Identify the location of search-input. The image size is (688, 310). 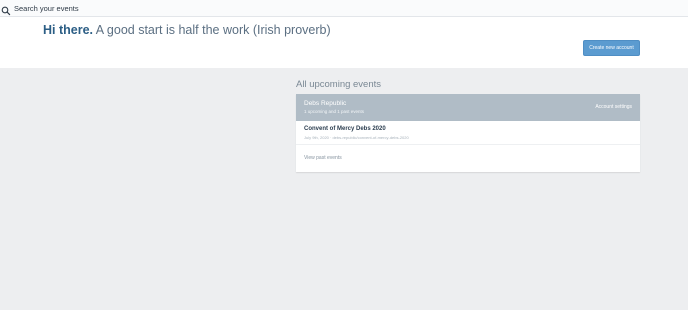
(164, 8).